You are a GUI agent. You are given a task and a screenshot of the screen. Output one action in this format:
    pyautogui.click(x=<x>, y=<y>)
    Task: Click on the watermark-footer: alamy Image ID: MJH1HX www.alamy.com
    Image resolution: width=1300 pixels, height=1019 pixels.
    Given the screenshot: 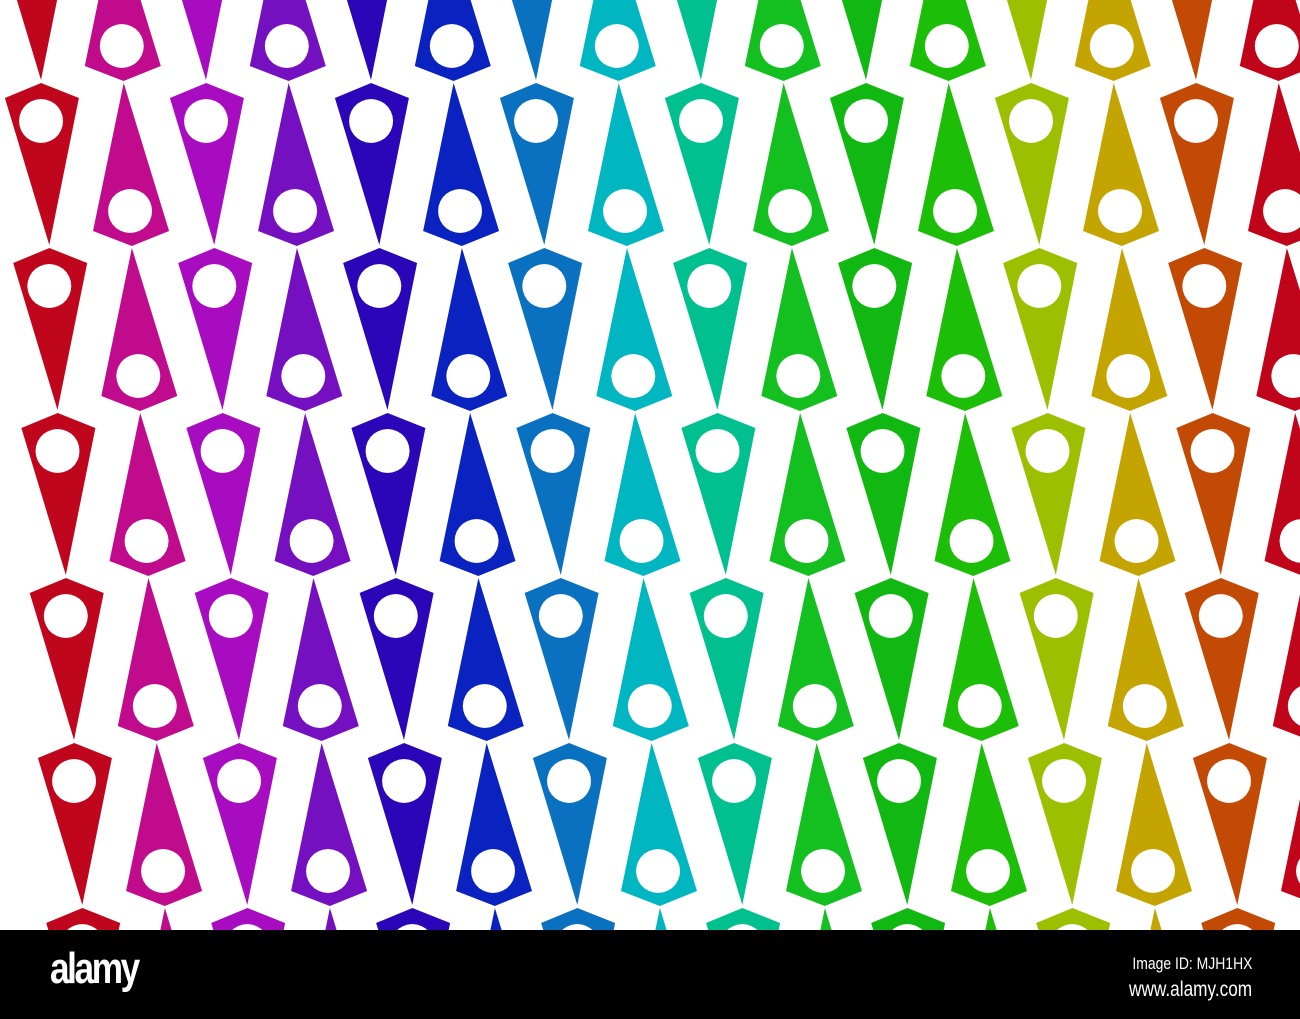 What is the action you would take?
    pyautogui.click(x=650, y=974)
    